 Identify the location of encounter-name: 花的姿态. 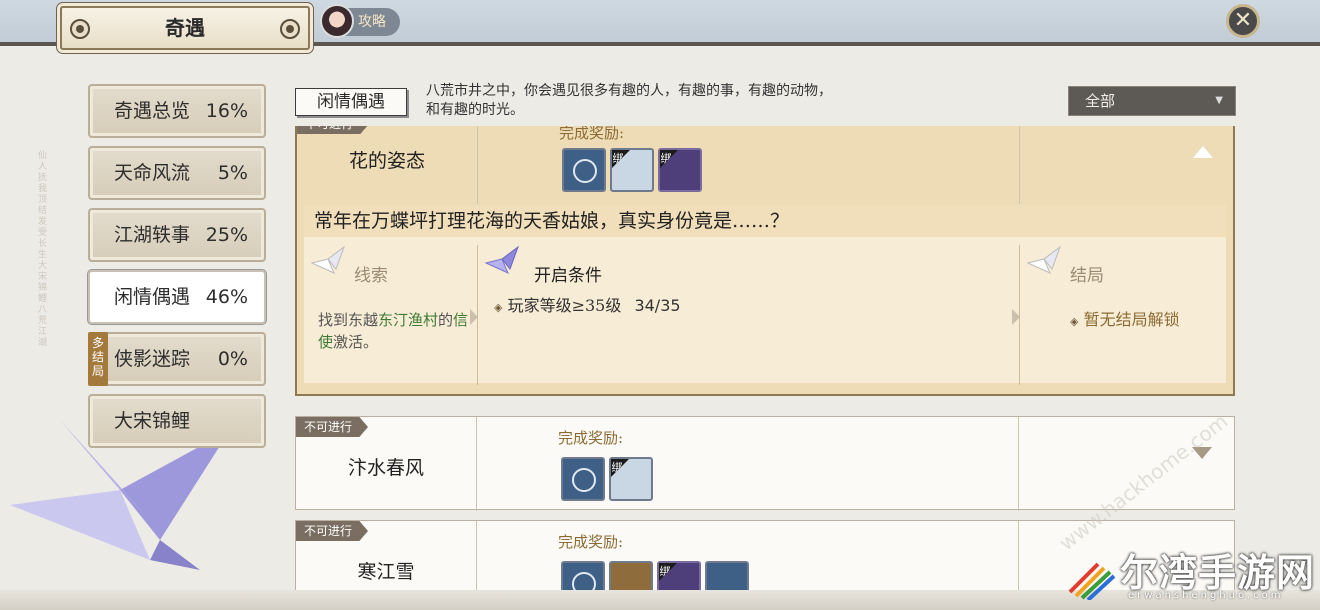
(386, 161).